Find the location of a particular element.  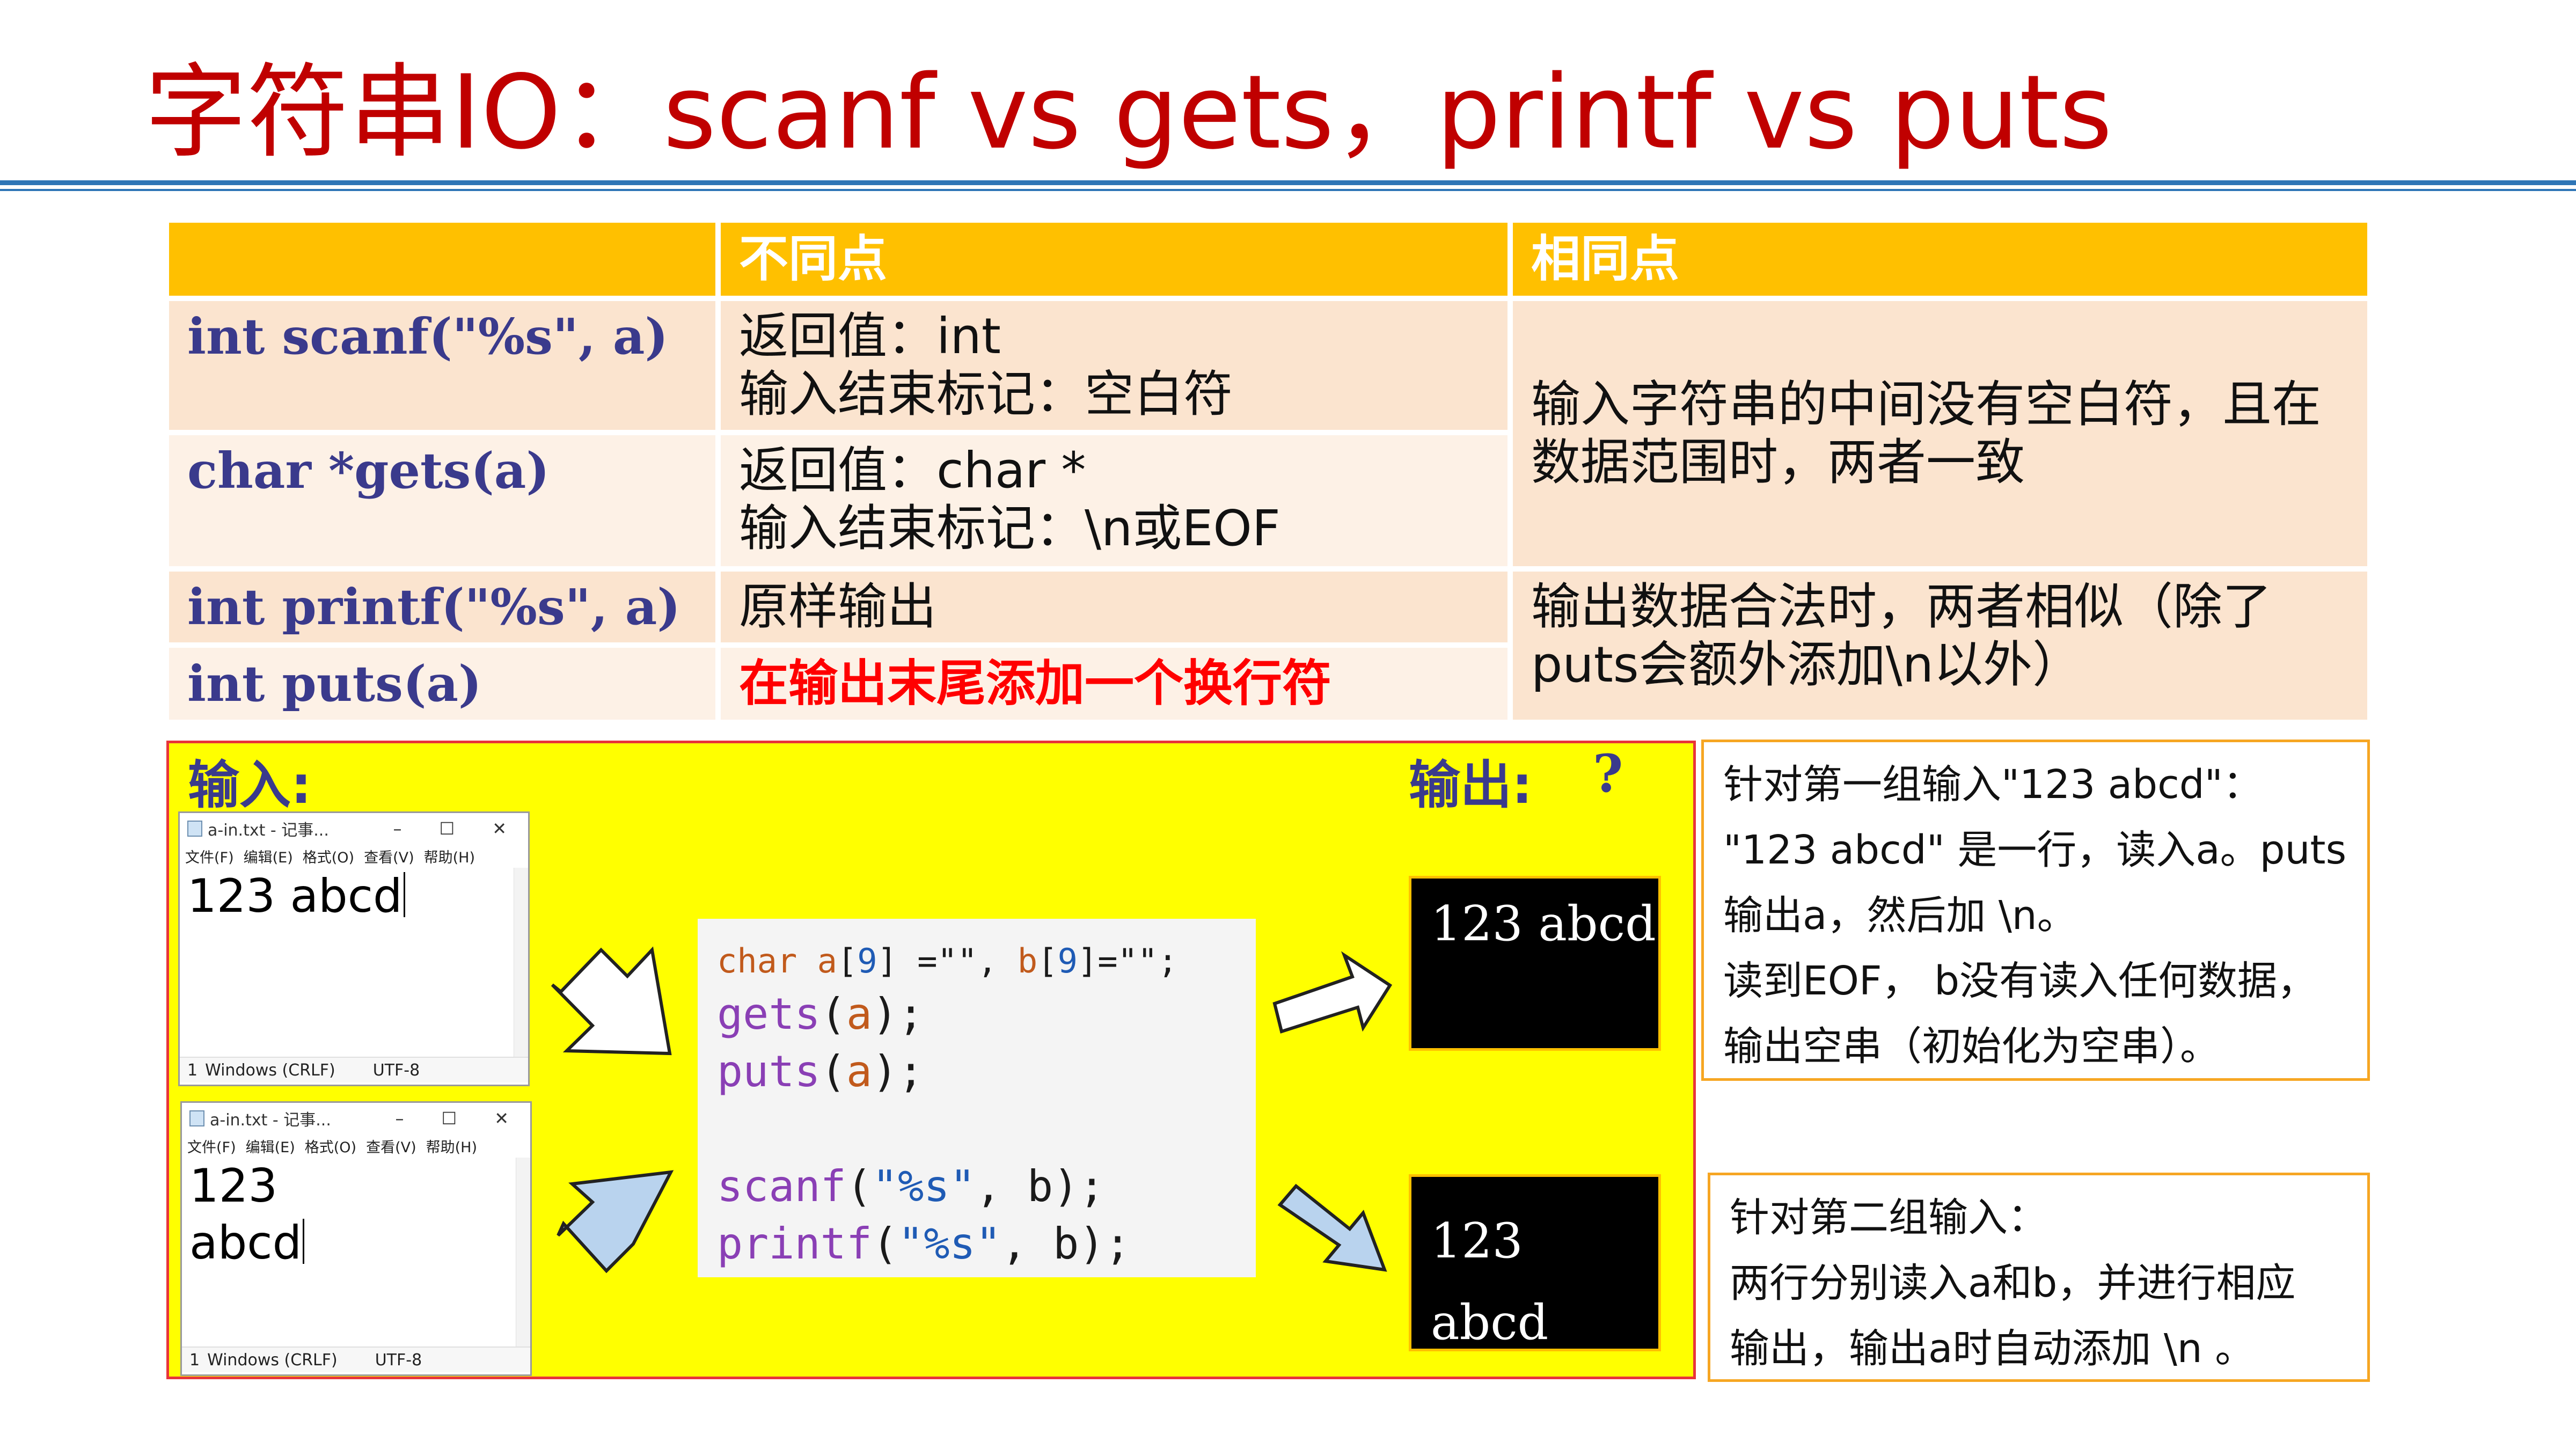

note-line: 输出，输出a时自动添加 \n 。 is located at coordinates (1992, 1349).